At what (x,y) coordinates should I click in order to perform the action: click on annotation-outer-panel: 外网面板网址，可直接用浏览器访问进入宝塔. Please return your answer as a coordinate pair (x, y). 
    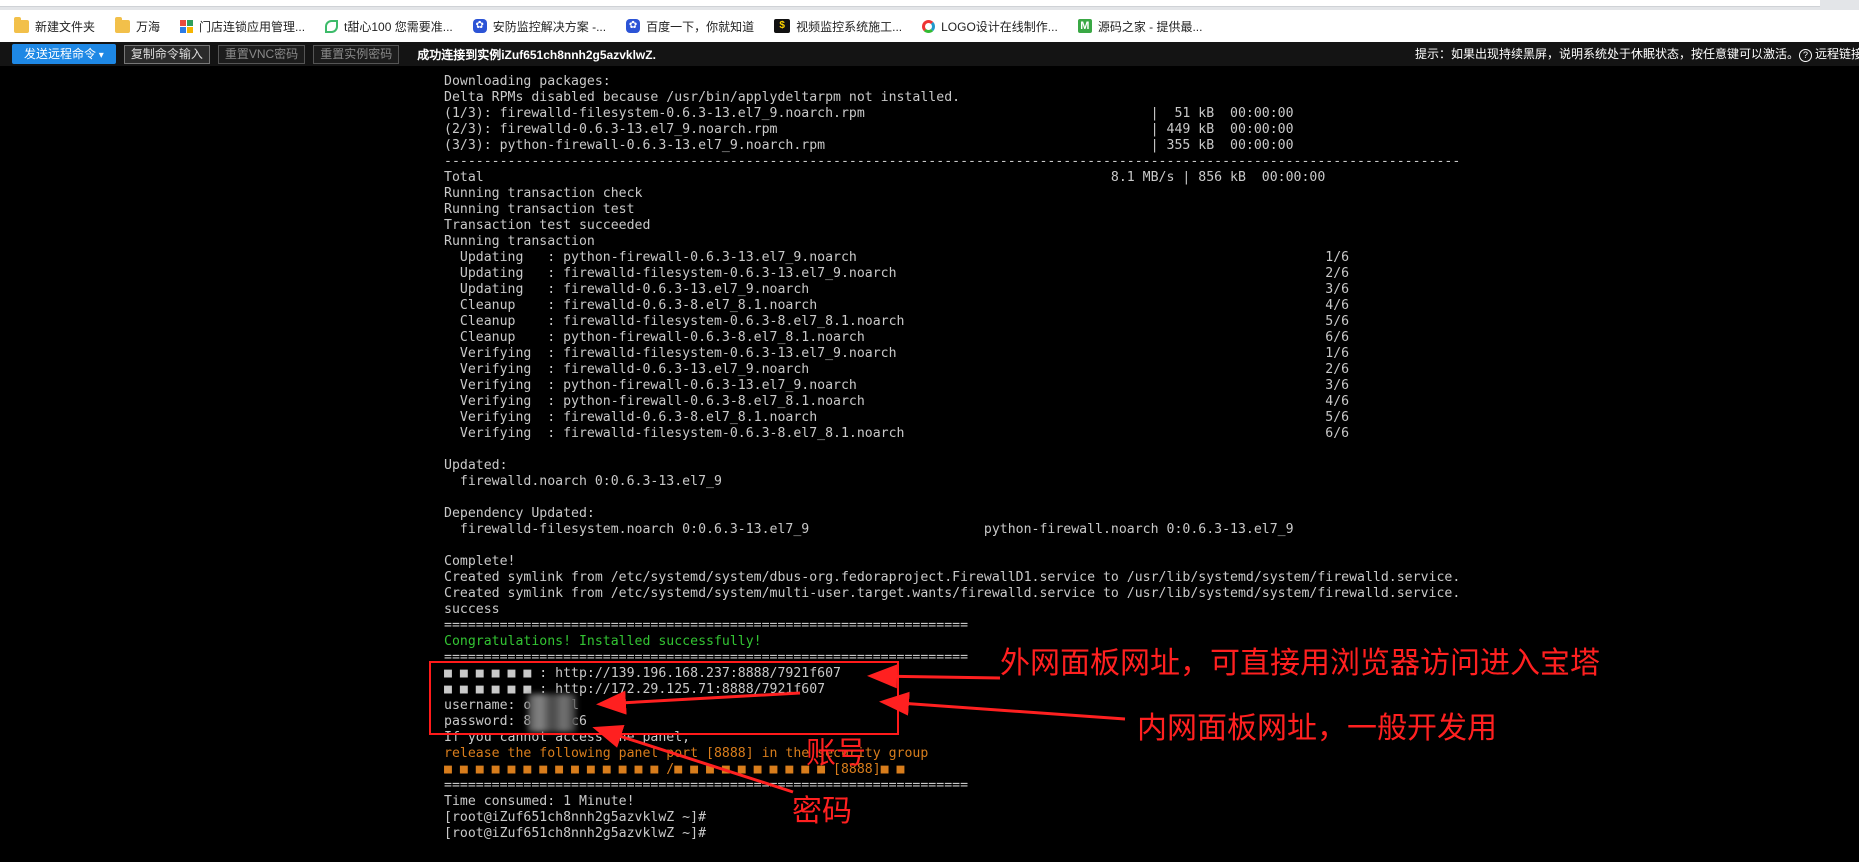
    Looking at the image, I should click on (1300, 663).